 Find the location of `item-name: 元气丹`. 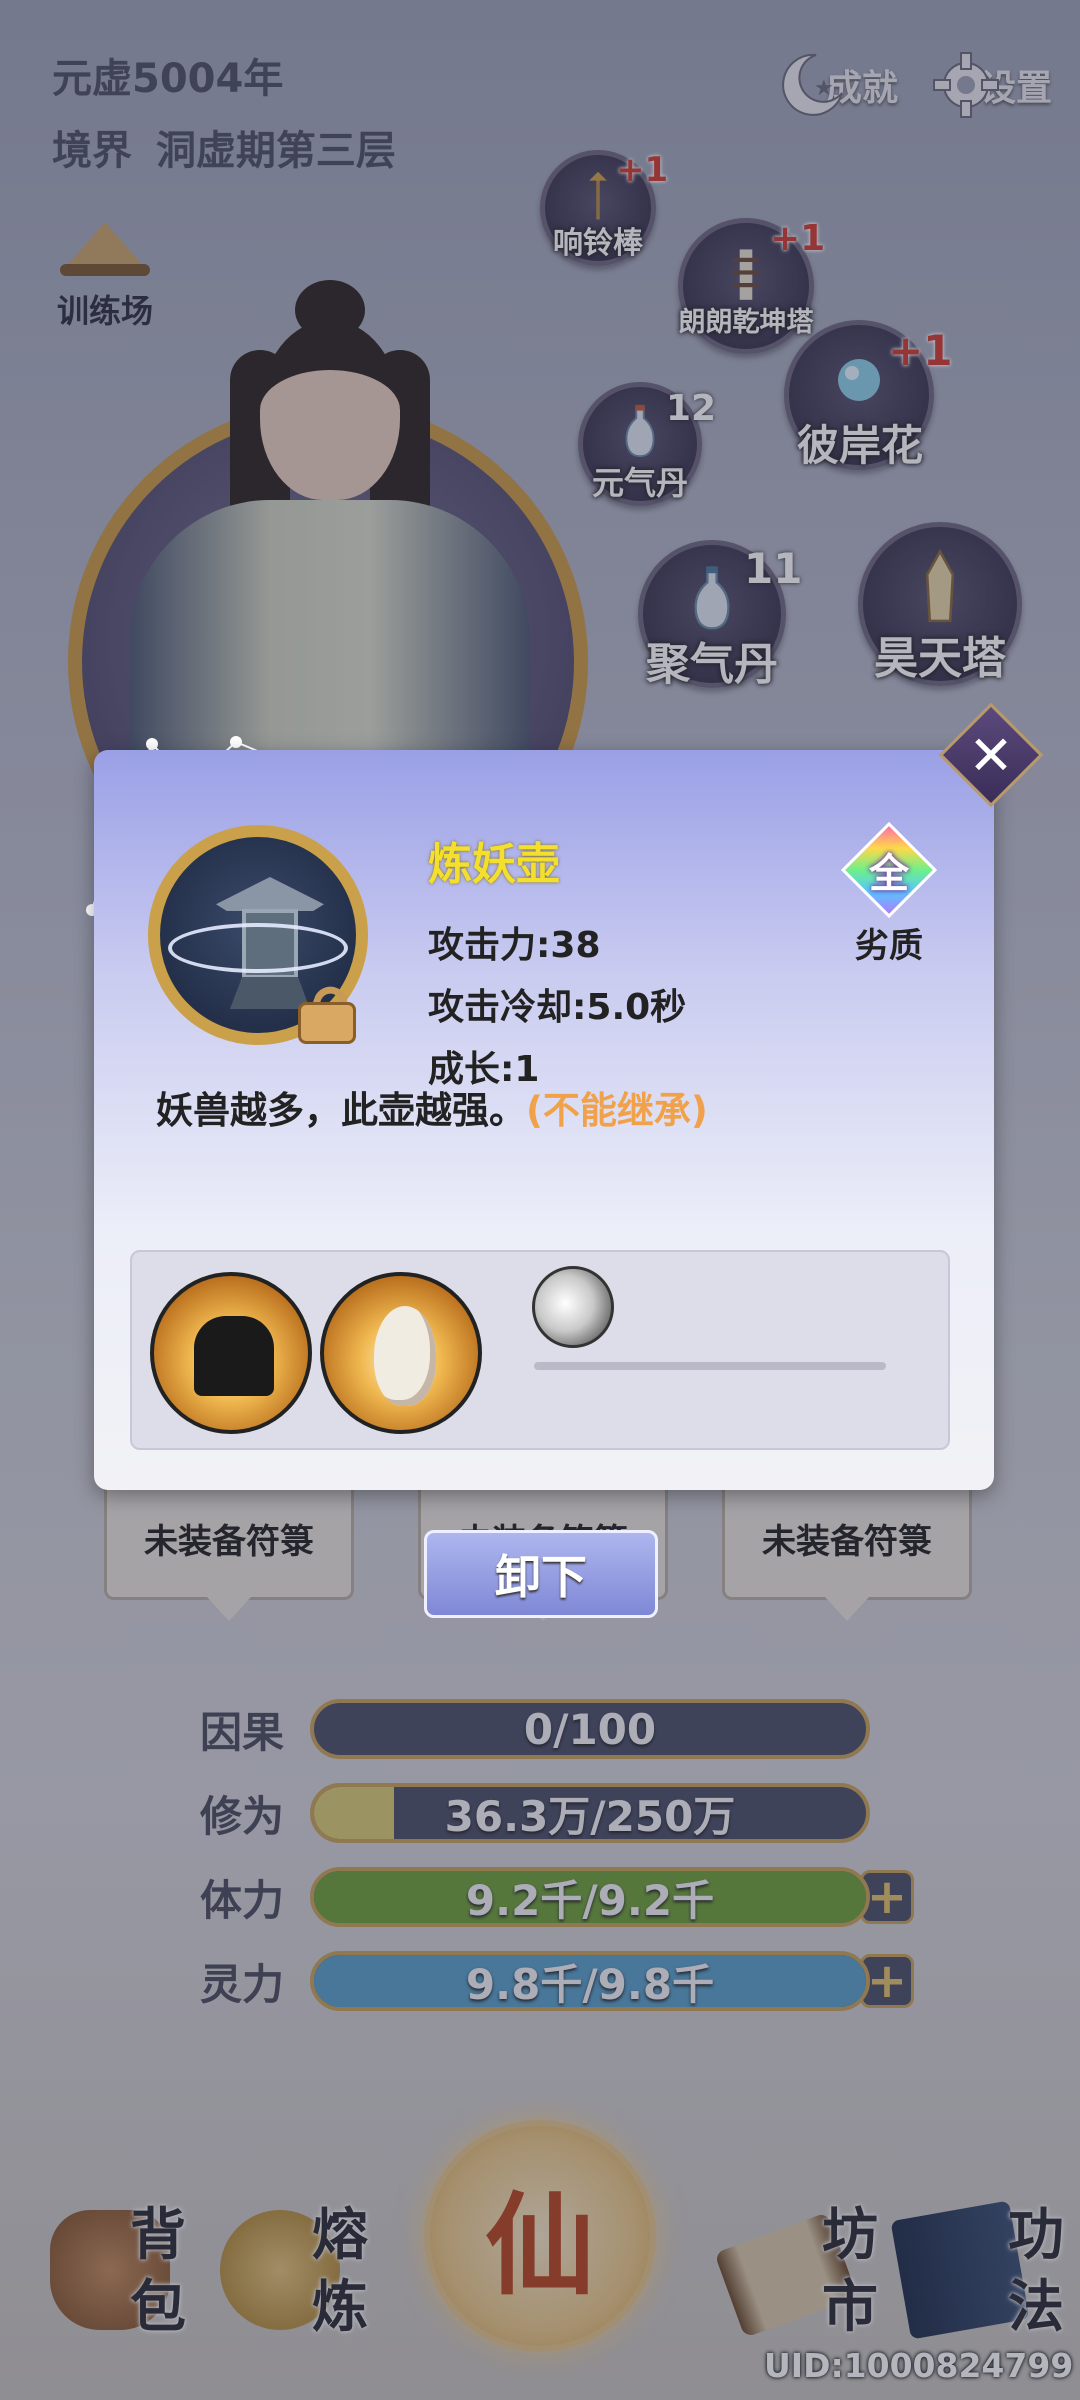

item-name: 元气丹 is located at coordinates (640, 483).